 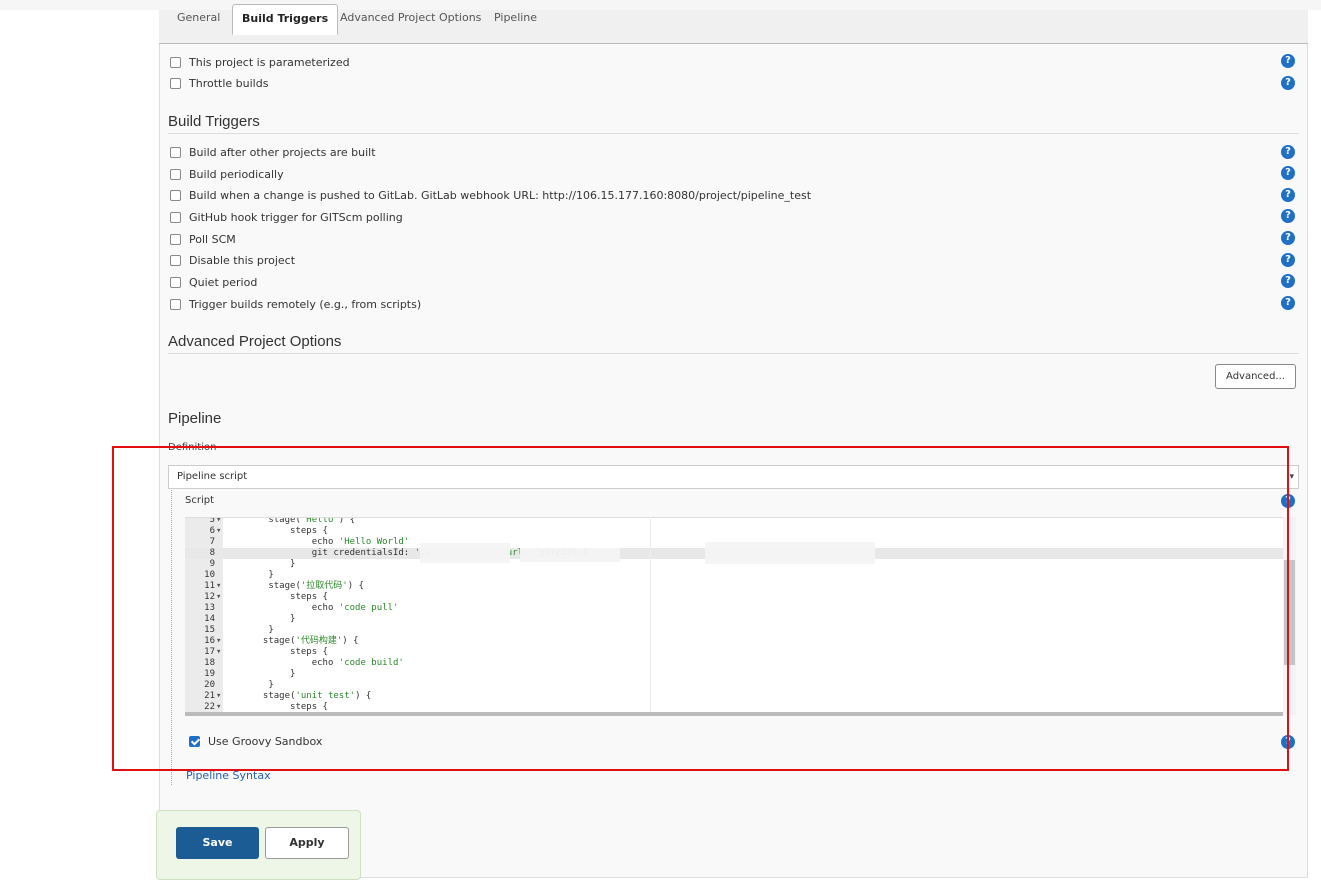 I want to click on option-throttle-builds: Throttle builds, so click(x=219, y=83).